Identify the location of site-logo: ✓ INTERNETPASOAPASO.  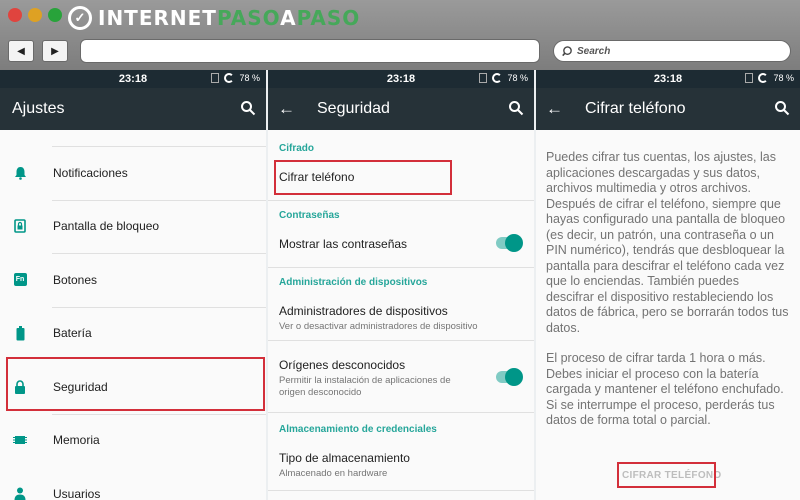
(214, 18).